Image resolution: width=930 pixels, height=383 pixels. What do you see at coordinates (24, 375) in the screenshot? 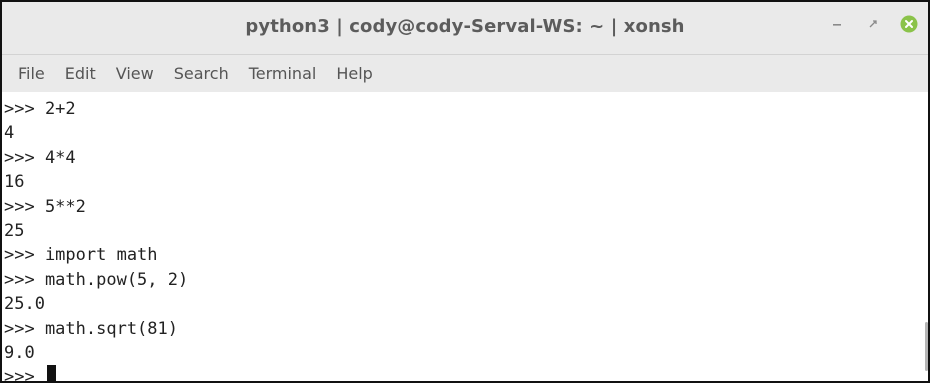
I see `terminal-prompt: >>>` at bounding box center [24, 375].